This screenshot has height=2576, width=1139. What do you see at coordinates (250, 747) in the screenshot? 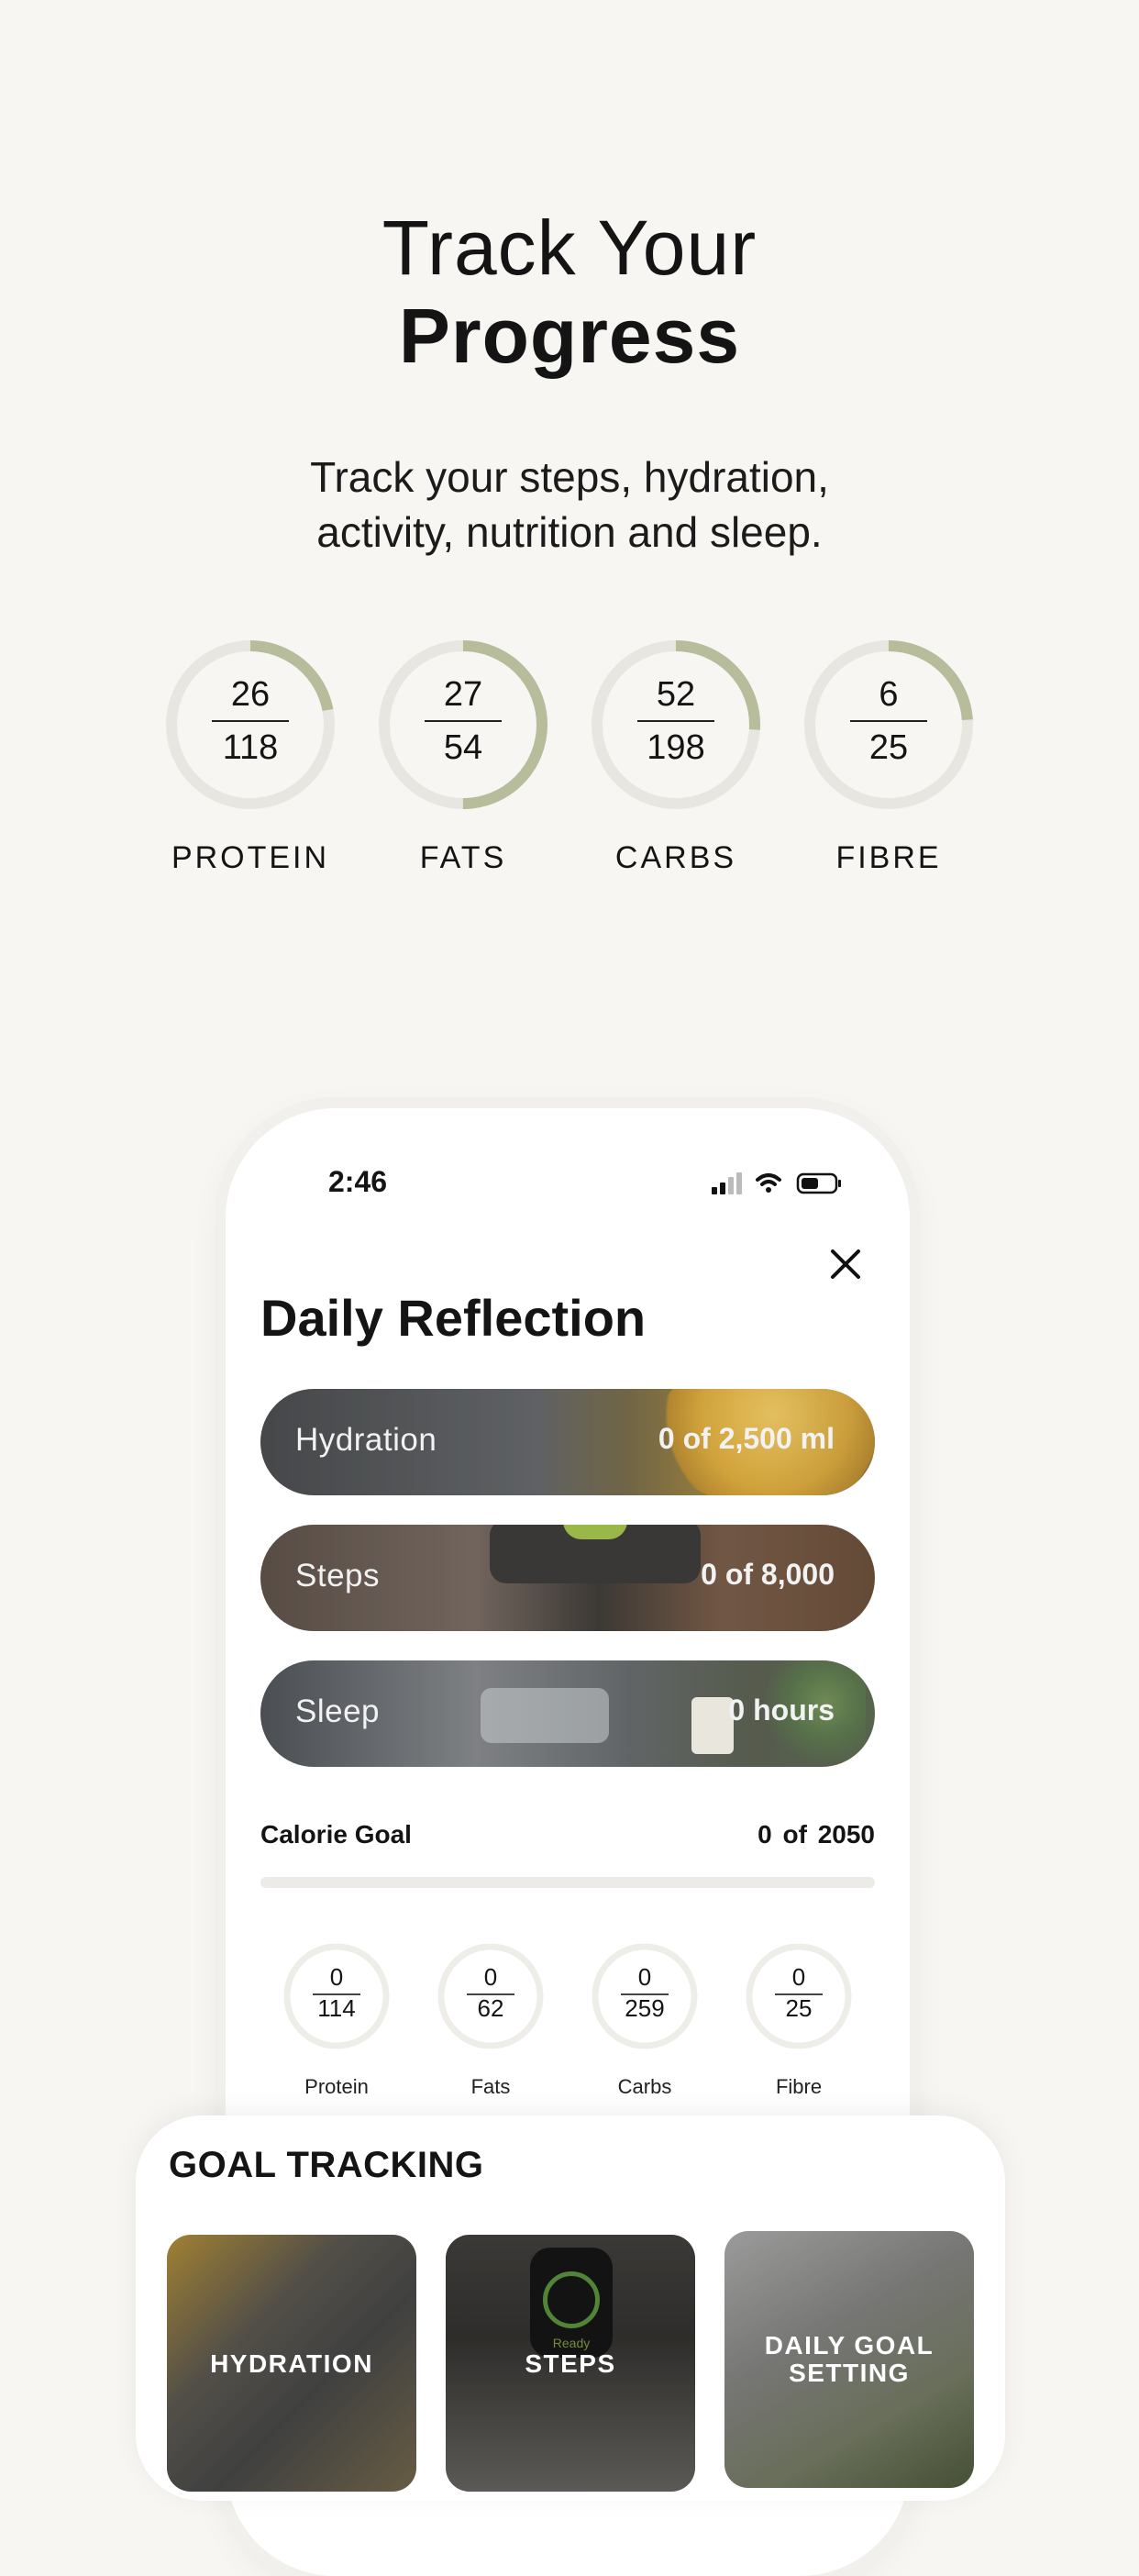
I see `macro-goal: 118` at bounding box center [250, 747].